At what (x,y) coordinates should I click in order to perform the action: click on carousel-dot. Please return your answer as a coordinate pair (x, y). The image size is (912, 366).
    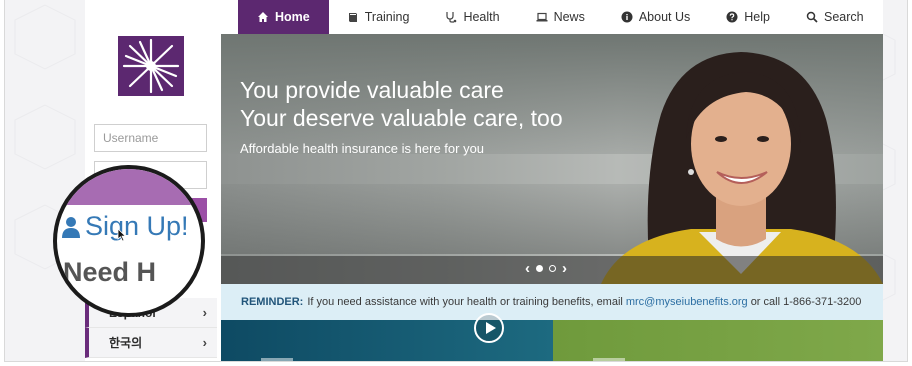
    Looking at the image, I should click on (552, 268).